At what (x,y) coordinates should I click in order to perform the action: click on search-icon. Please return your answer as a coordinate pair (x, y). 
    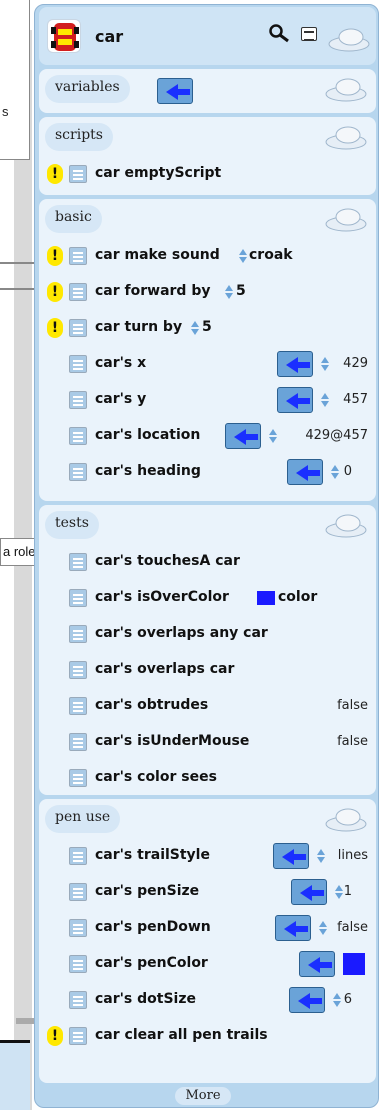
    Looking at the image, I should click on (279, 34).